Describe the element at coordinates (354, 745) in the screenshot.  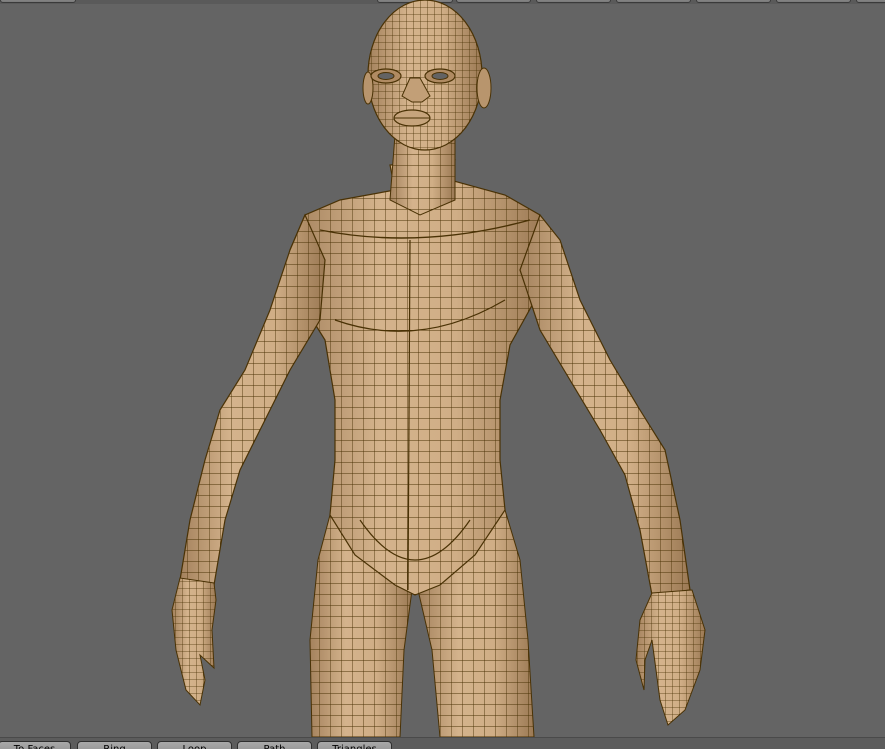
I see `triangles-button: Triangles` at that location.